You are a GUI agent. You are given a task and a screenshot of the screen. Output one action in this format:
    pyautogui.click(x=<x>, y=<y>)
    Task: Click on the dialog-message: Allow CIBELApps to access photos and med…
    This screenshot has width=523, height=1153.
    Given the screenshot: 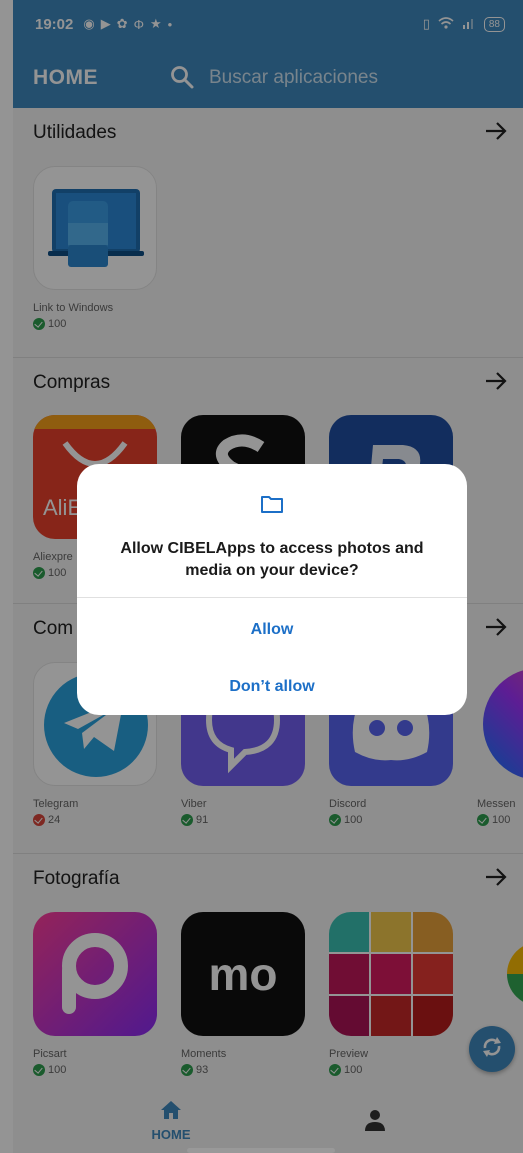 What is the action you would take?
    pyautogui.click(x=272, y=559)
    